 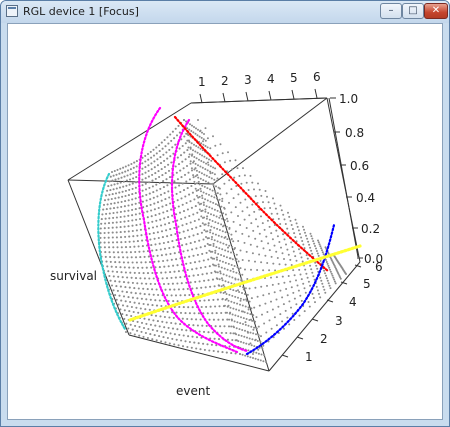 What do you see at coordinates (436, 11) in the screenshot?
I see `close-button: ✕` at bounding box center [436, 11].